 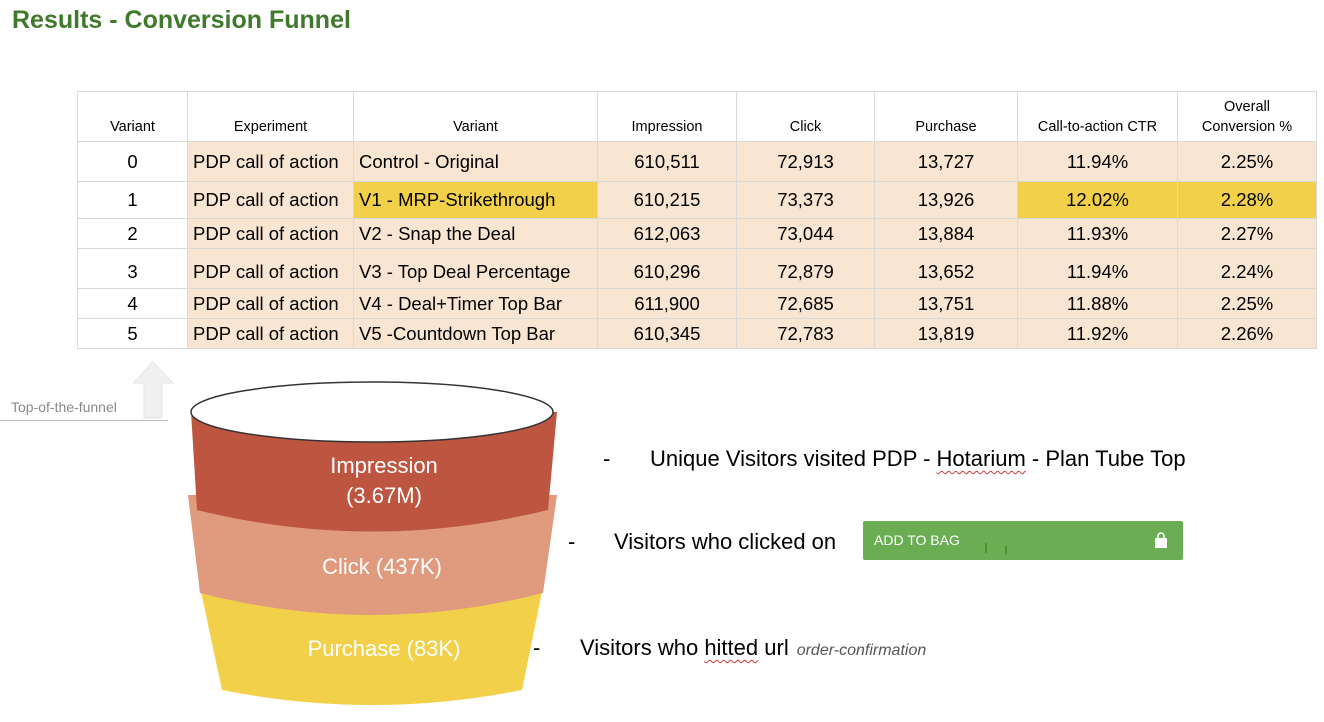 I want to click on cell-impression: 610,511, so click(x=667, y=161).